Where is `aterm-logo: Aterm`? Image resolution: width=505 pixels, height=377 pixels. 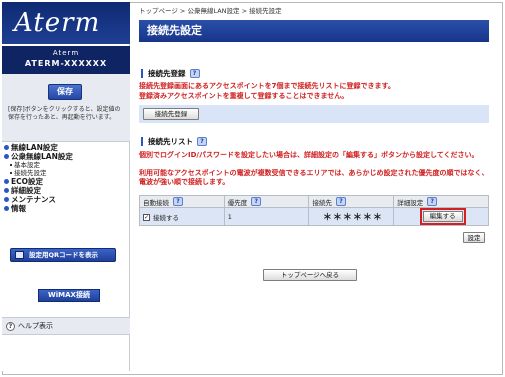 aterm-logo: Aterm is located at coordinates (57, 23).